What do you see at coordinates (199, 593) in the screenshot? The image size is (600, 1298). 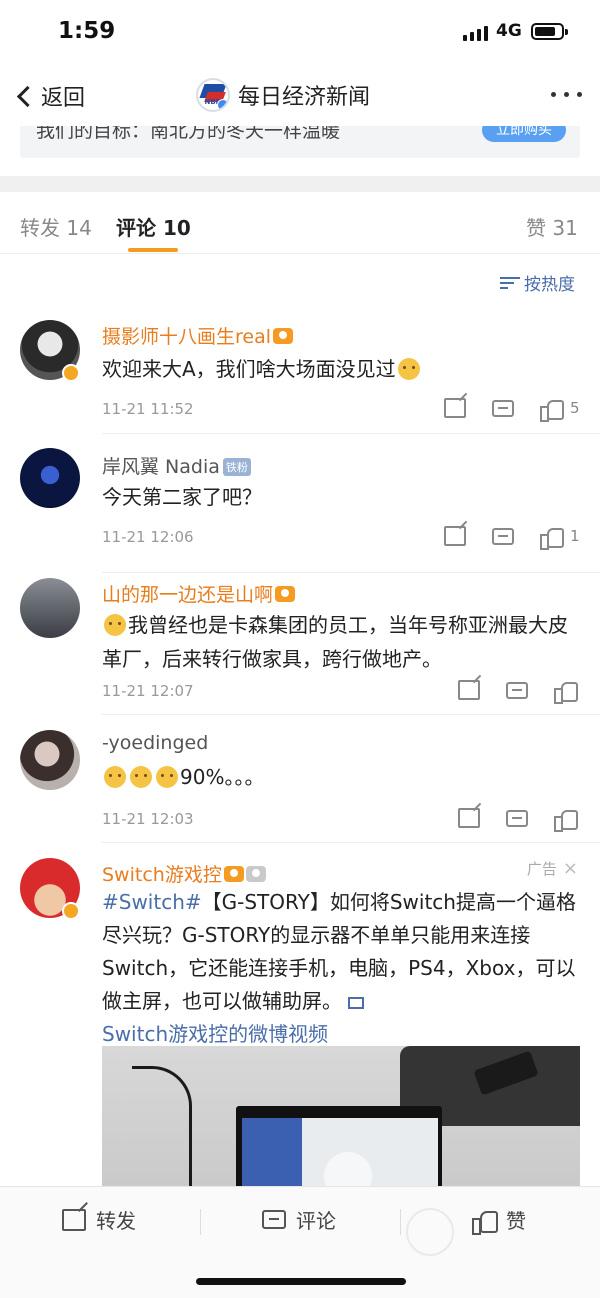 I see `comment-username: 山的那一边还是山啊` at bounding box center [199, 593].